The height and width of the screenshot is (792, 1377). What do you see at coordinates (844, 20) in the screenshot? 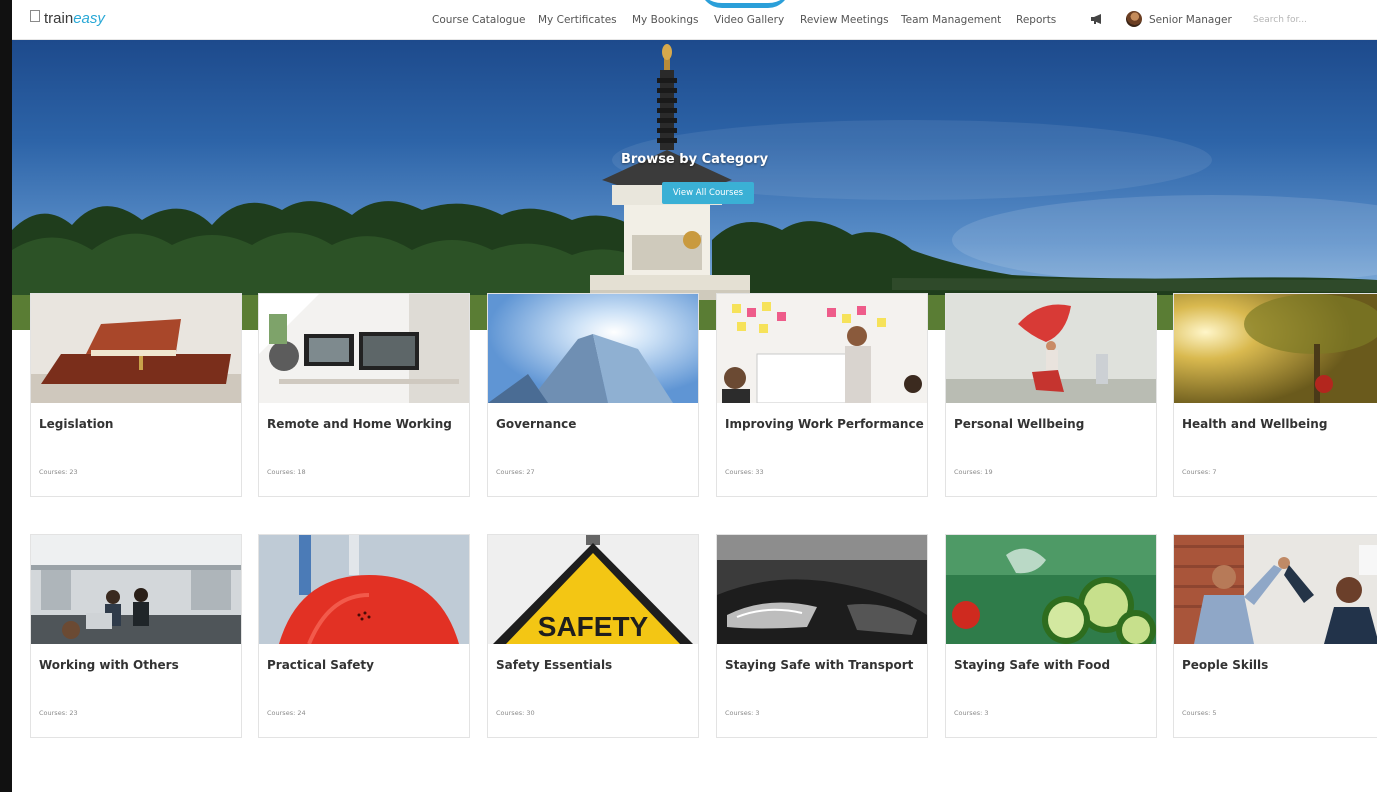
I see `nav-review-meetings: Review Meetings` at bounding box center [844, 20].